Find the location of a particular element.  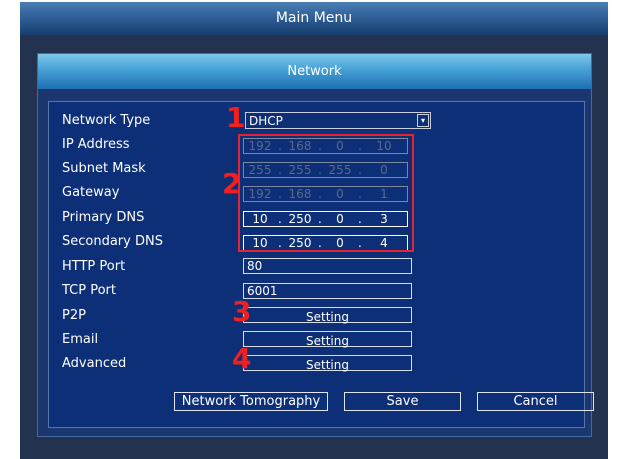

network-type-label: Network Type is located at coordinates (106, 120).